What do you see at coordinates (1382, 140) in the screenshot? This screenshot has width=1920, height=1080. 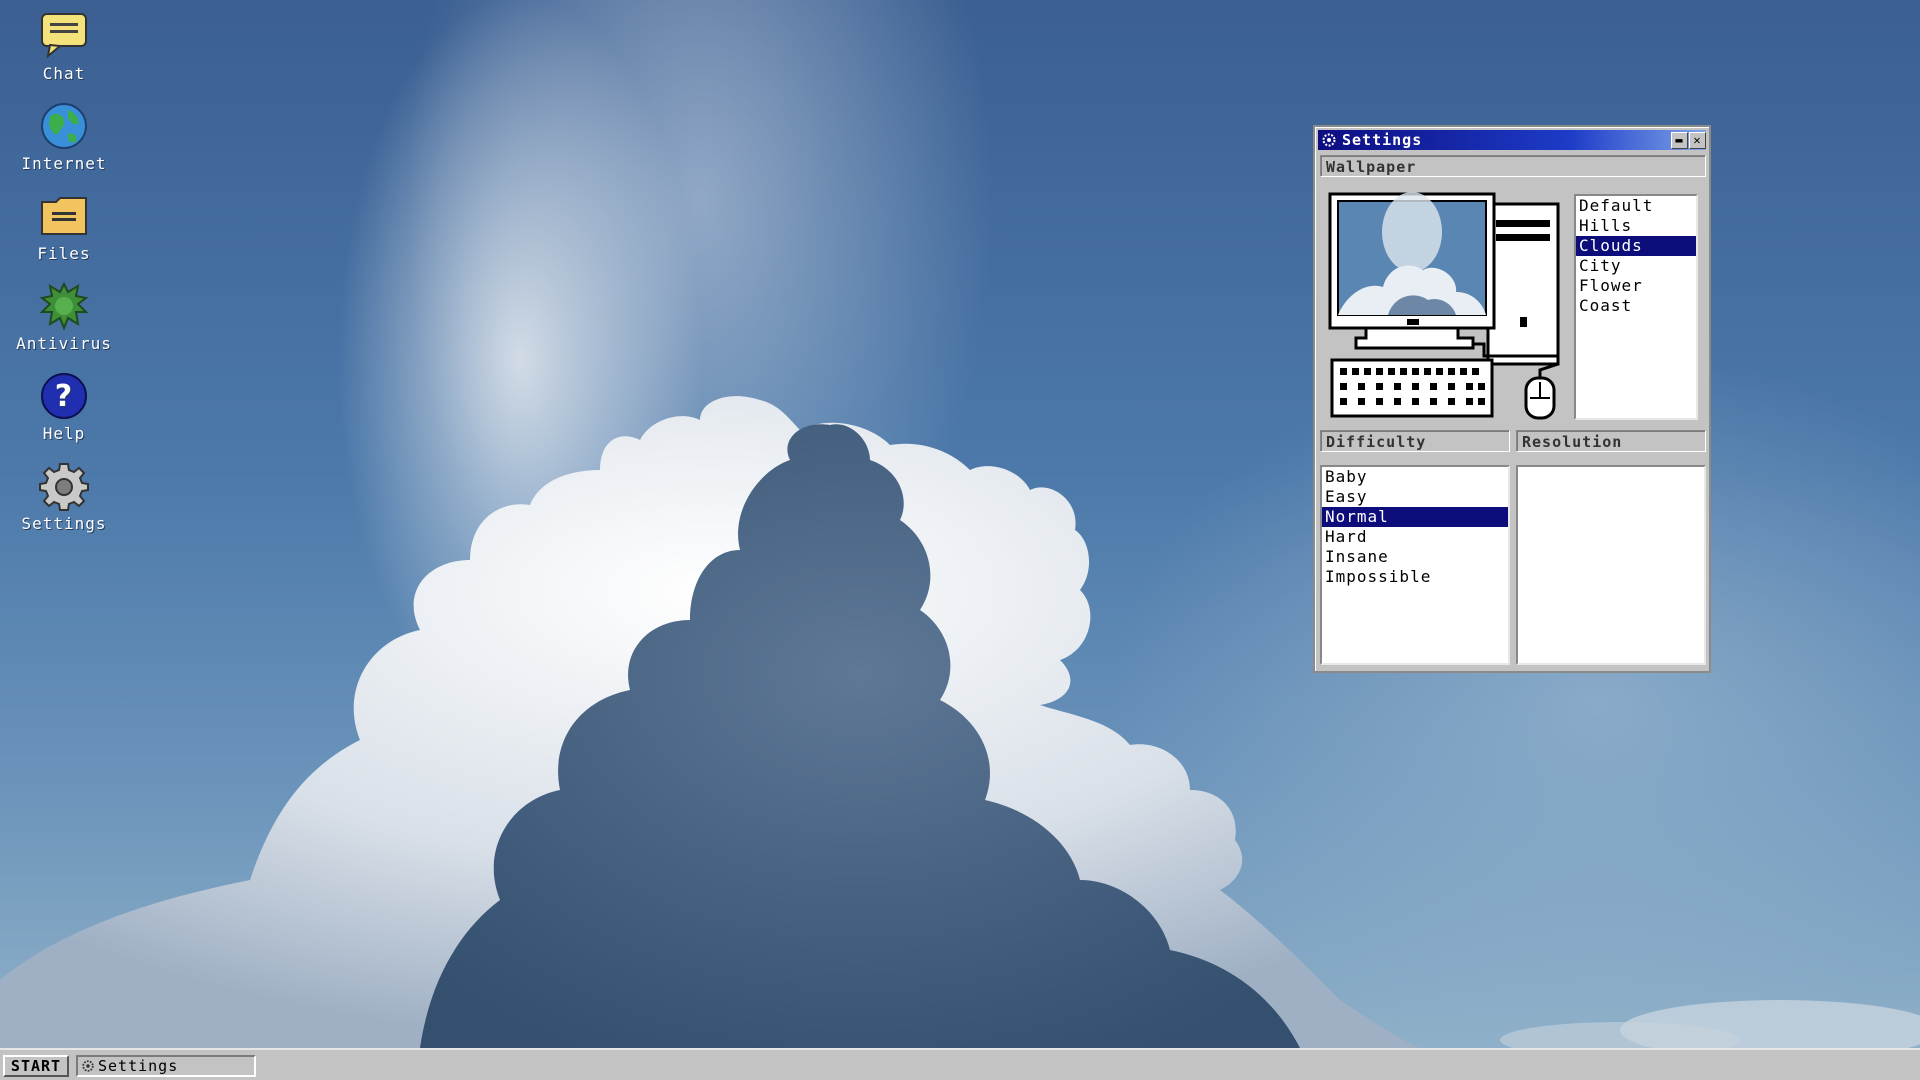 I see `window-title: Settings` at bounding box center [1382, 140].